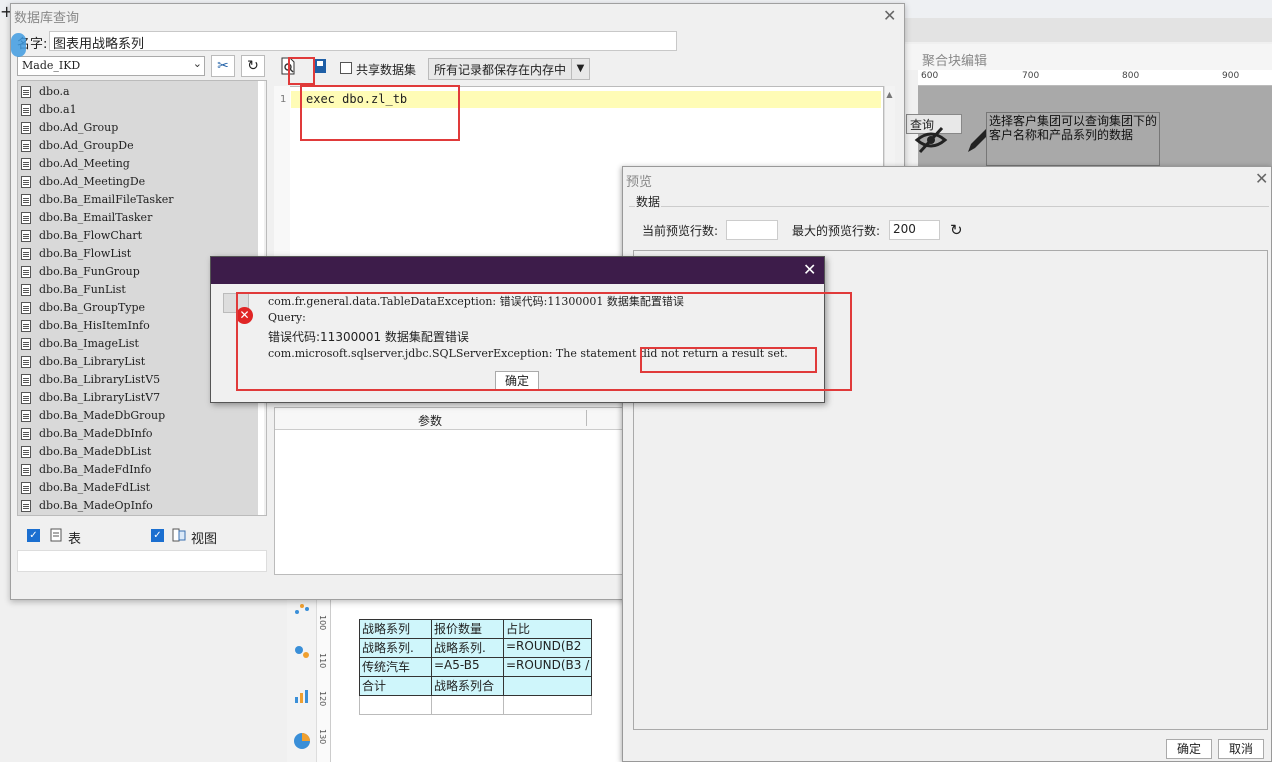 This screenshot has width=1272, height=762. I want to click on share-dataset-checkbox, so click(346, 68).